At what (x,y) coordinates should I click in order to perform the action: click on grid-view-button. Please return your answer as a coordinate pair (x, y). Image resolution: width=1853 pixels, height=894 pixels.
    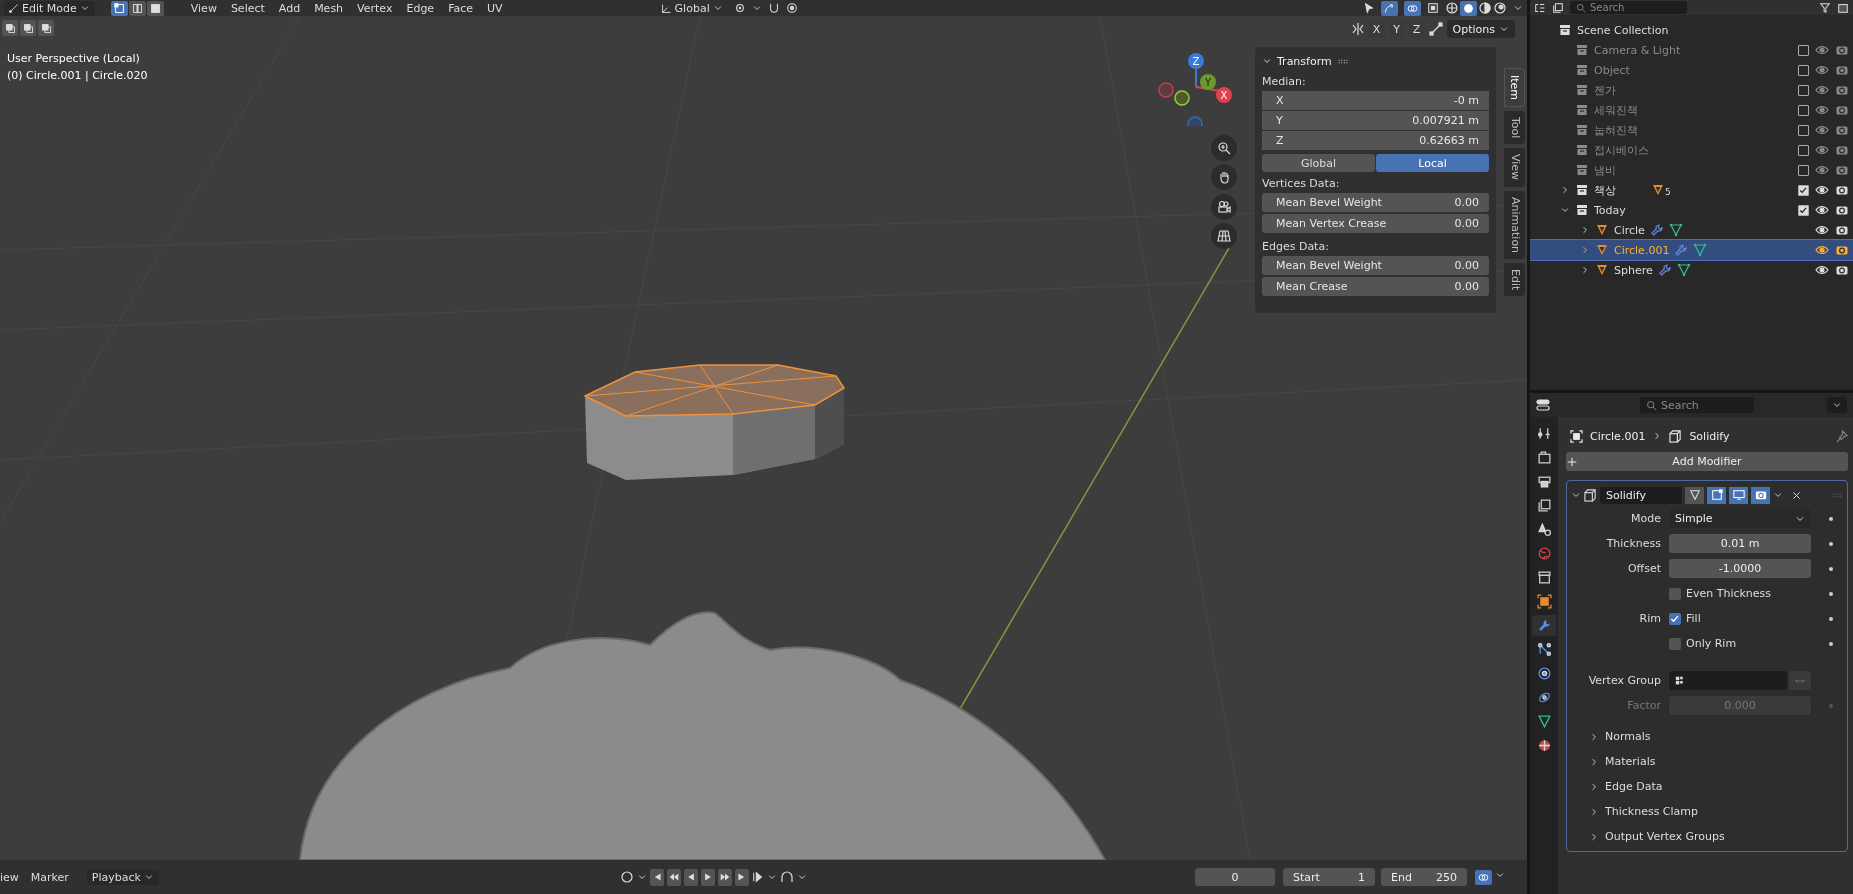
    Looking at the image, I should click on (1224, 236).